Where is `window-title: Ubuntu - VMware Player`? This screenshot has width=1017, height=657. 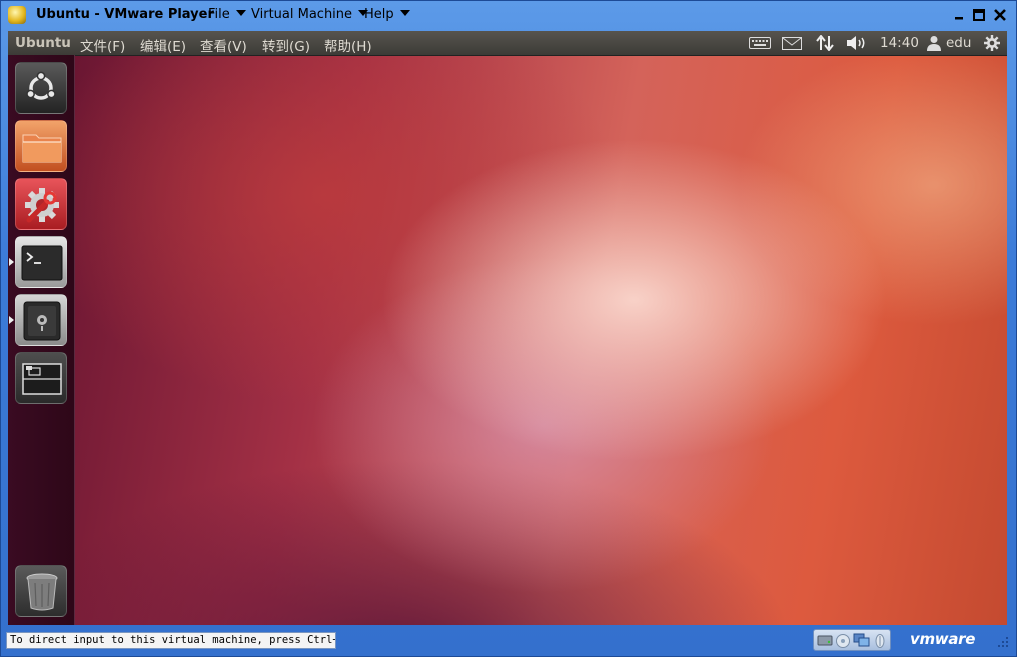
window-title: Ubuntu - VMware Player is located at coordinates (125, 14).